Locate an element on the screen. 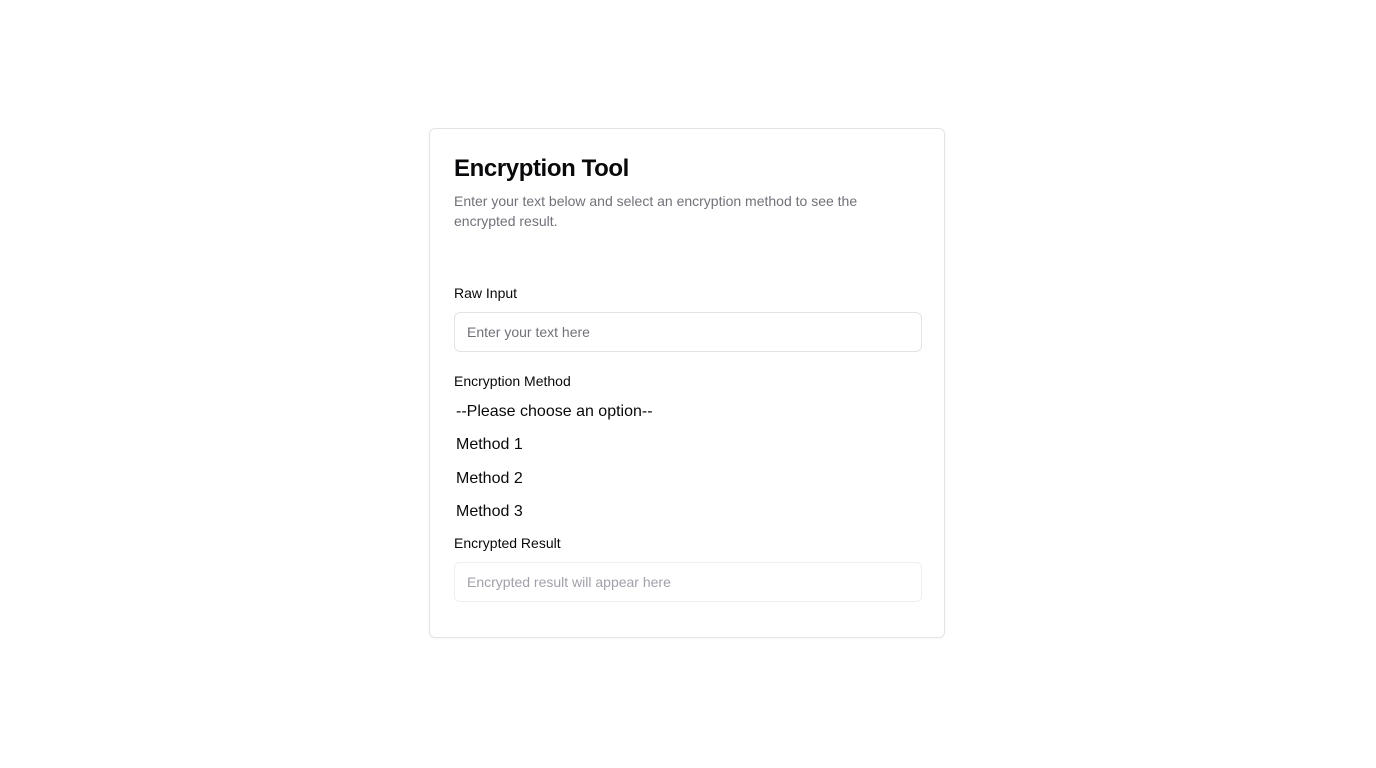 This screenshot has width=1376, height=768. raw-input-label: Raw Input is located at coordinates (486, 293).